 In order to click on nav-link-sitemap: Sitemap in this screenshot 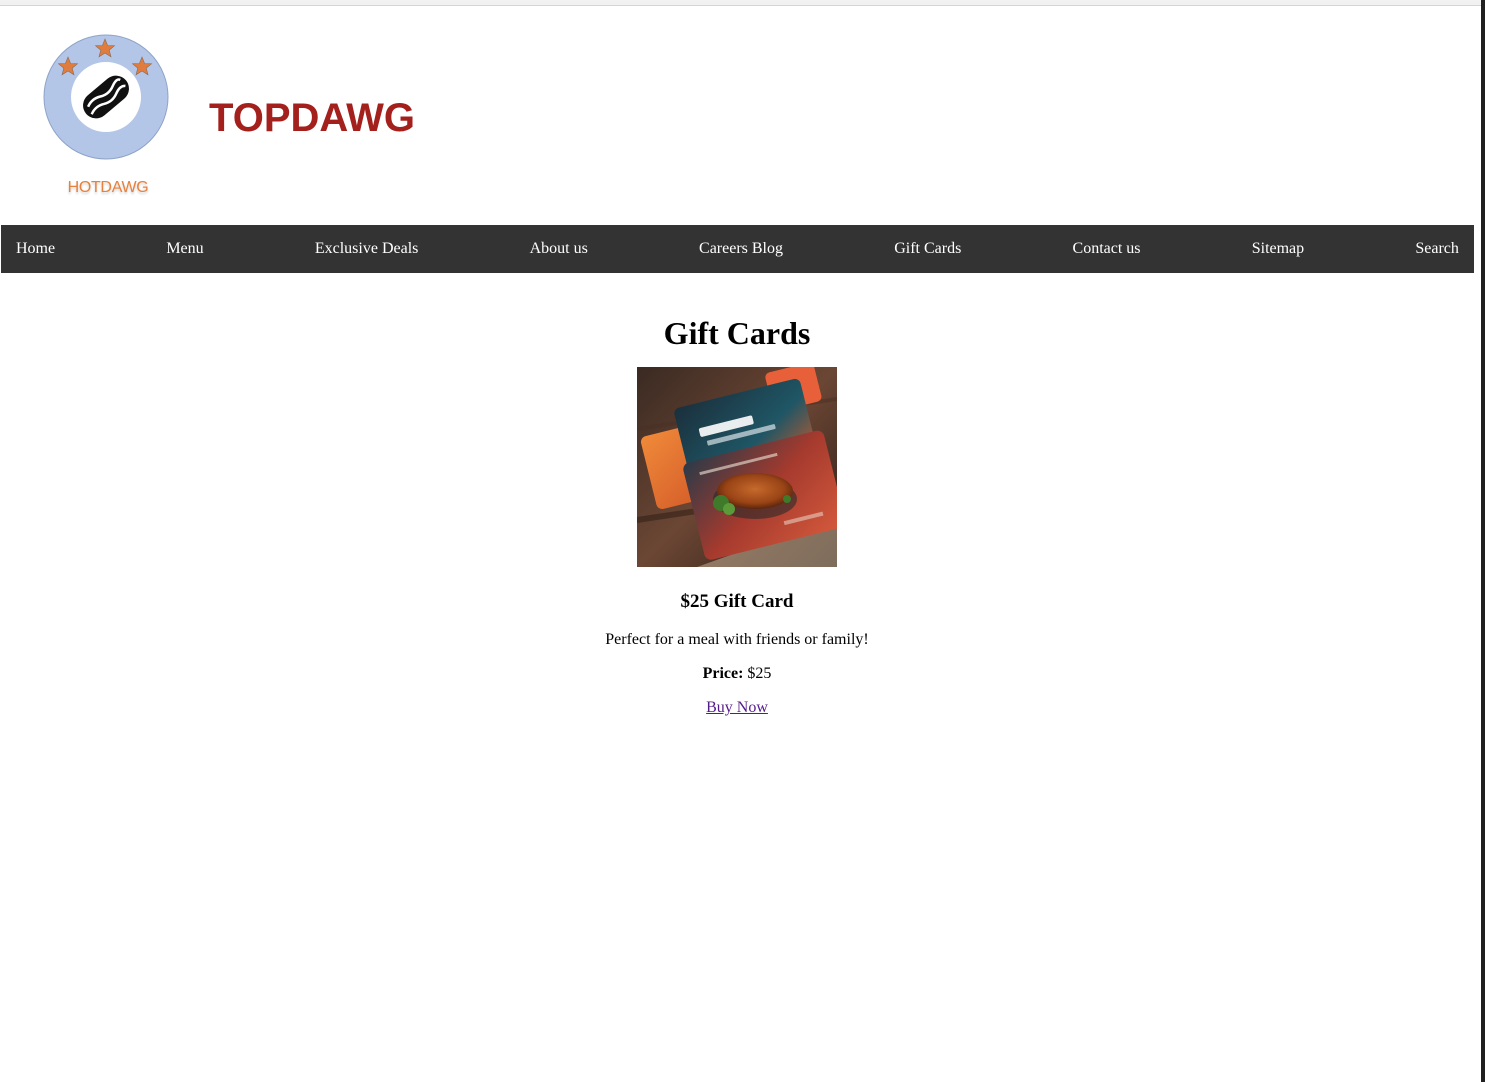, I will do `click(1278, 249)`.